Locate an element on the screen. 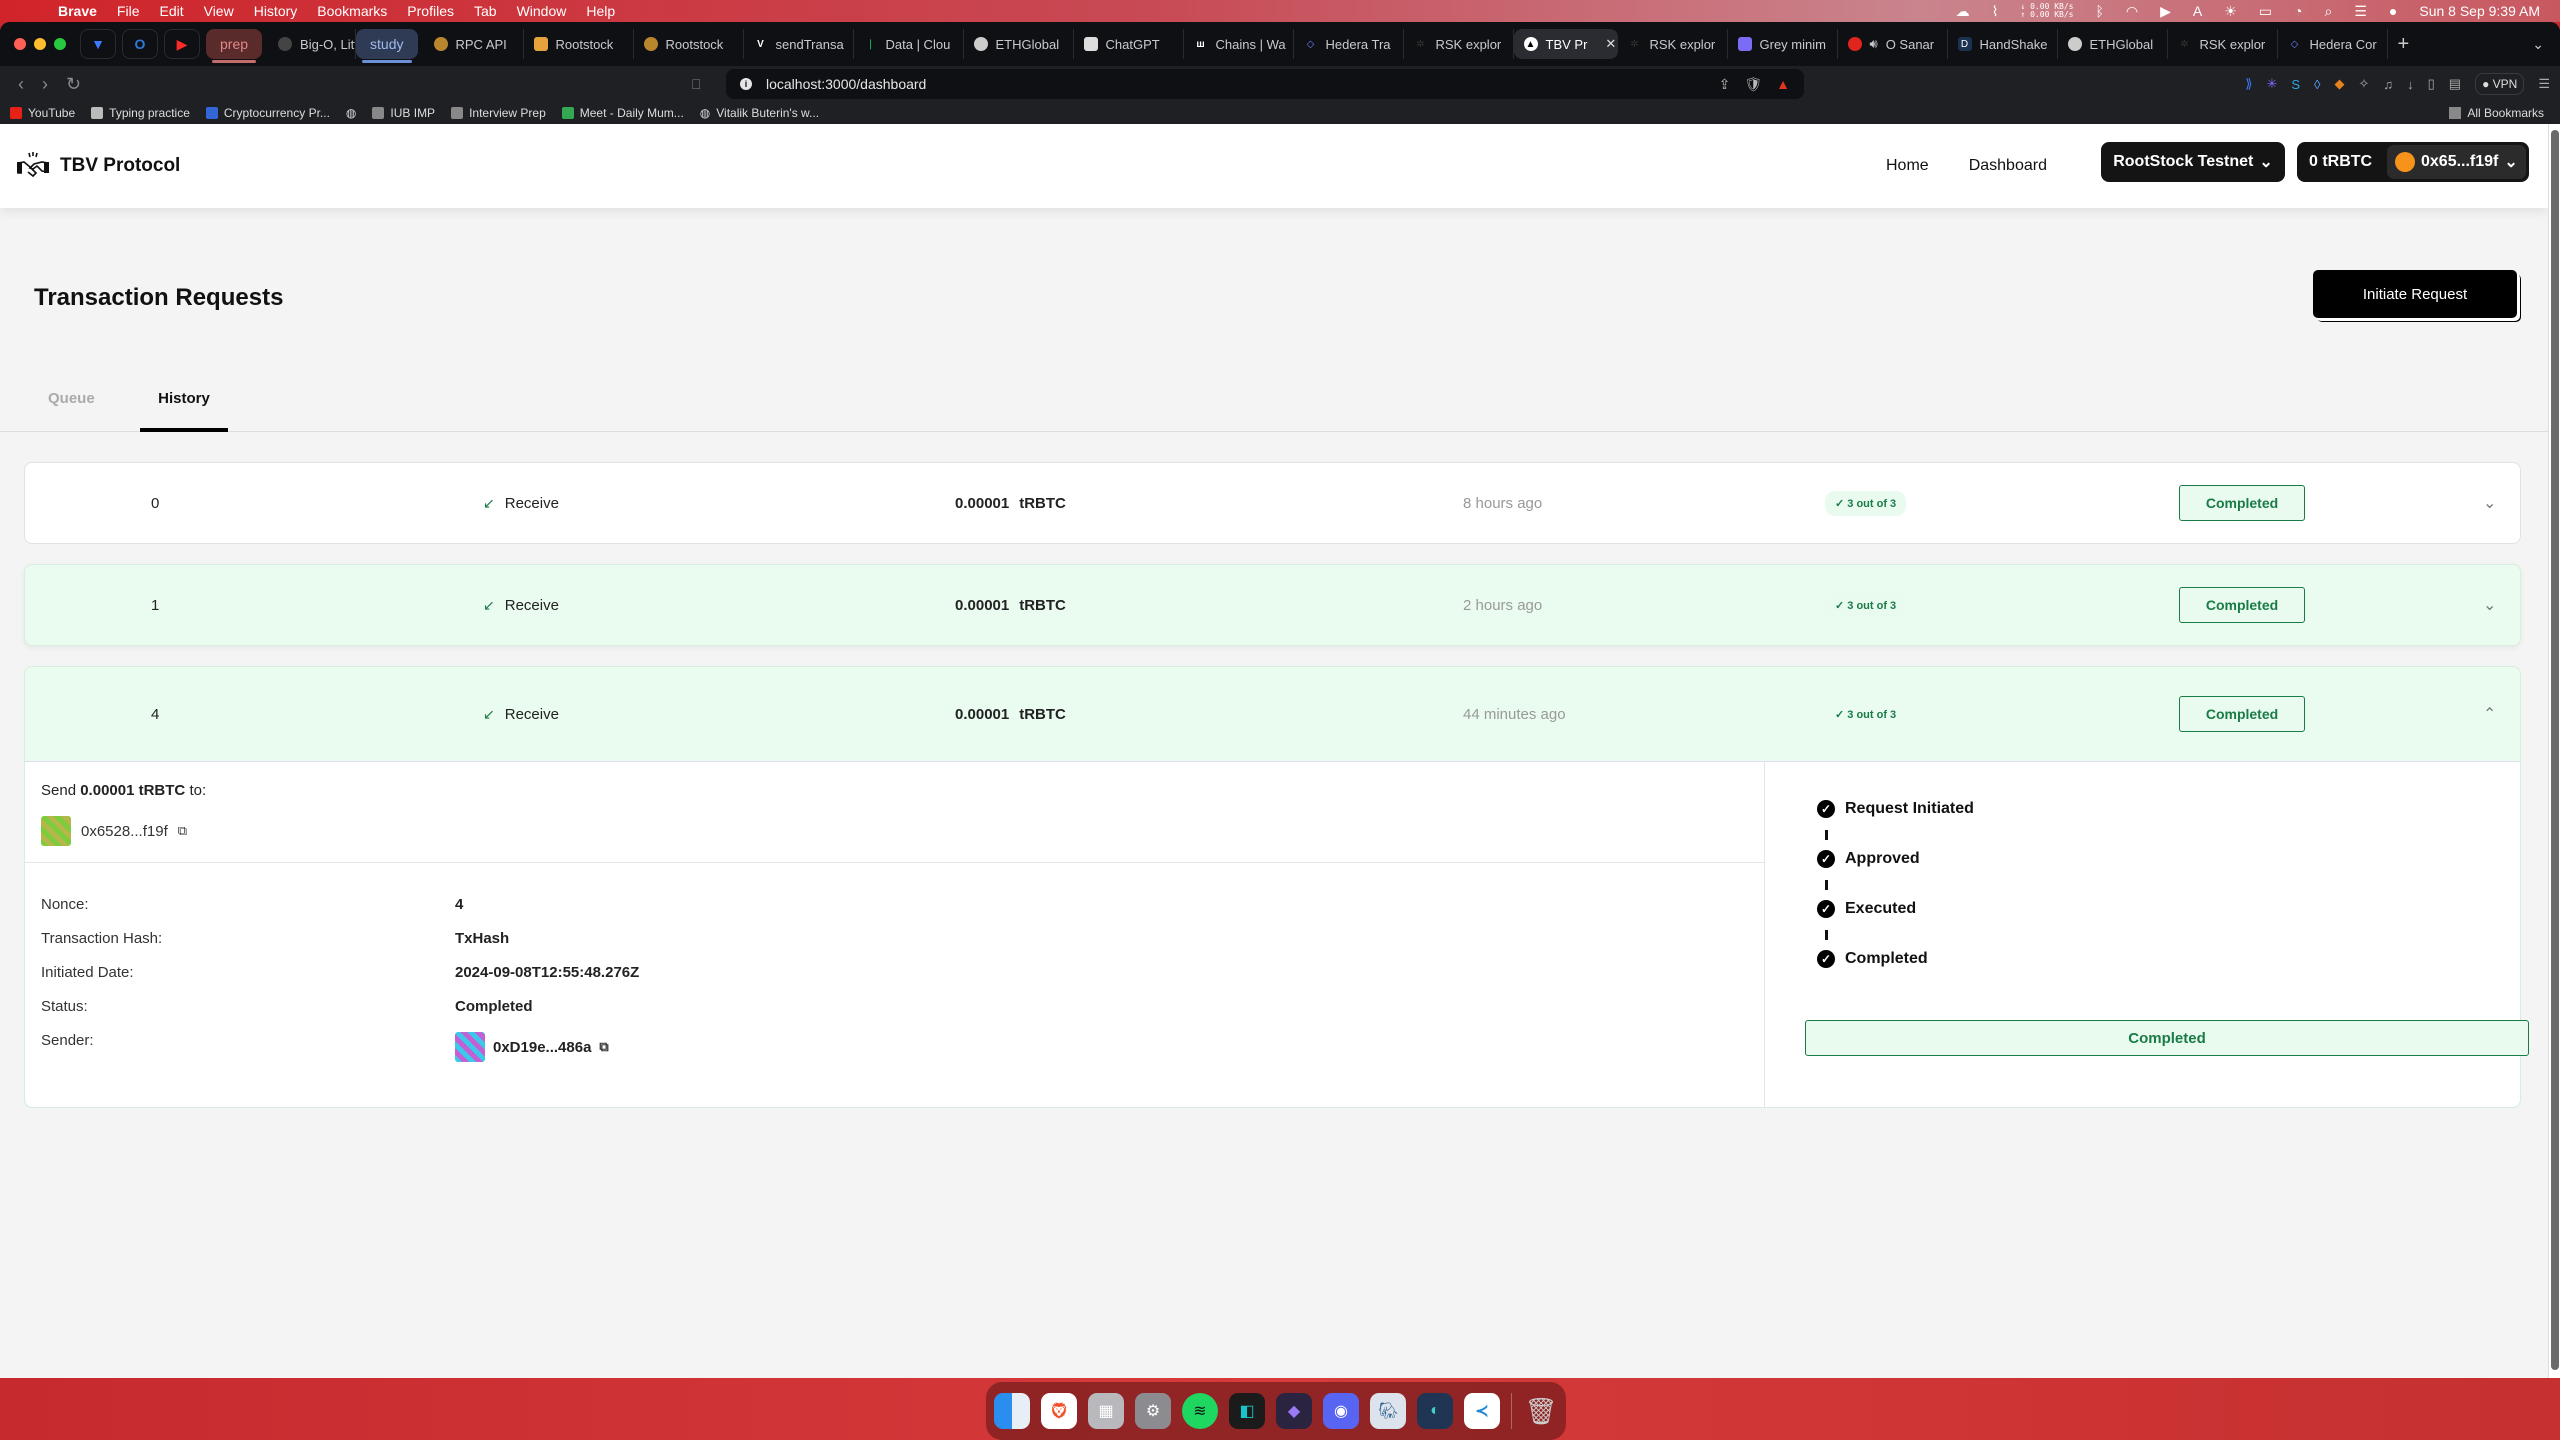  brave-rewards-icon: ▲ is located at coordinates (1783, 84).